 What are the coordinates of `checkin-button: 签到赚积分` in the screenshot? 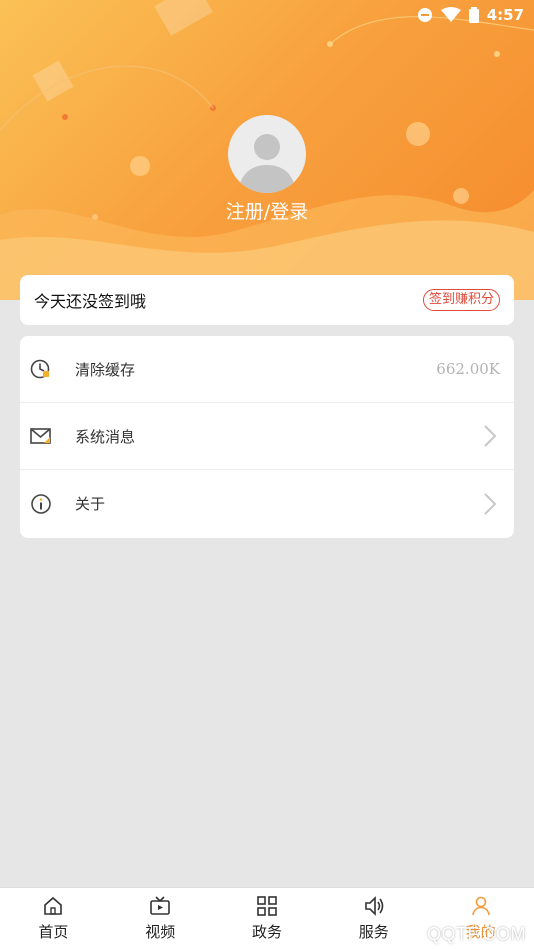 It's located at (461, 300).